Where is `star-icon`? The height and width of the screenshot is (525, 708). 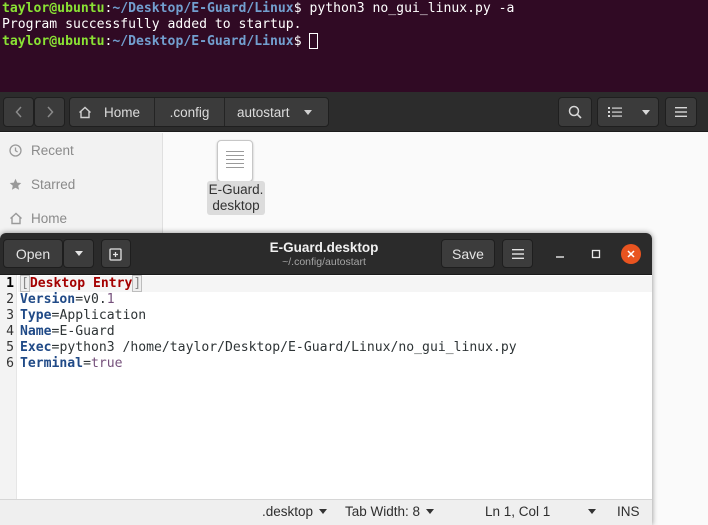
star-icon is located at coordinates (15, 184).